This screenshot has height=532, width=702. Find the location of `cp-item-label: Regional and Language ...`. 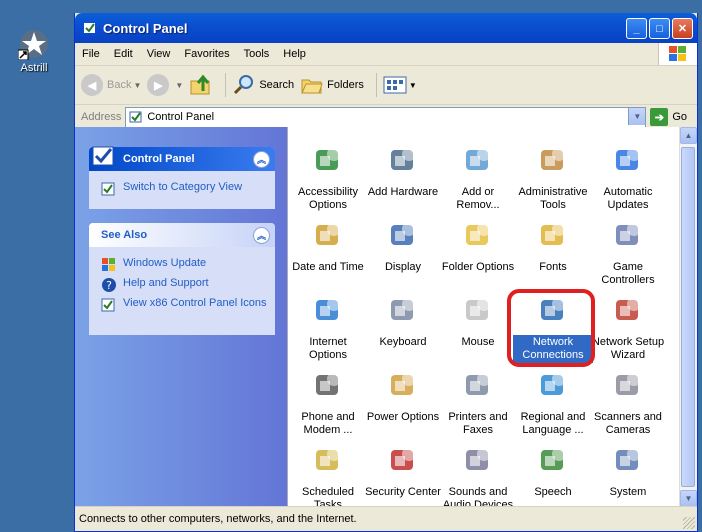

cp-item-label: Regional and Language ... is located at coordinates (553, 423).